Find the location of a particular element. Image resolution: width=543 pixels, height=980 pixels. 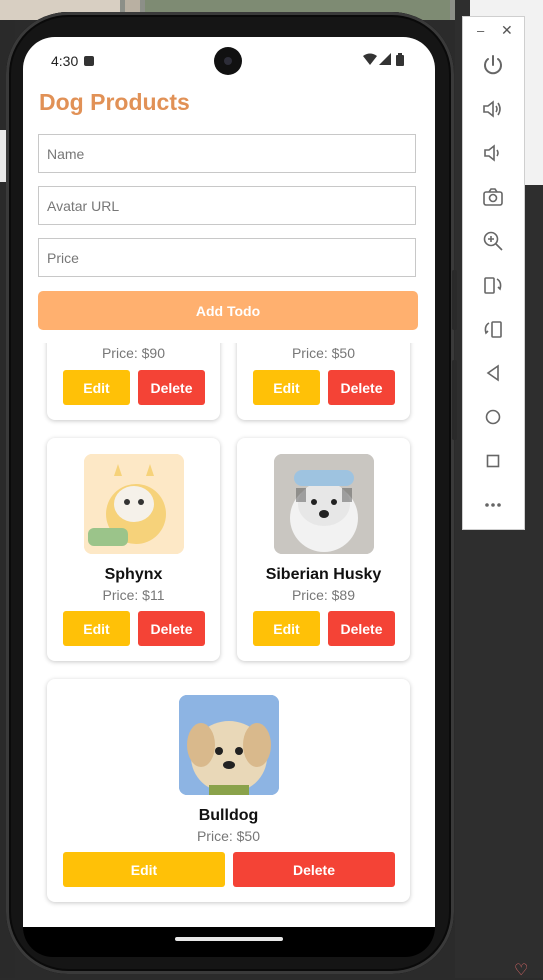

bulldog-image is located at coordinates (229, 745).